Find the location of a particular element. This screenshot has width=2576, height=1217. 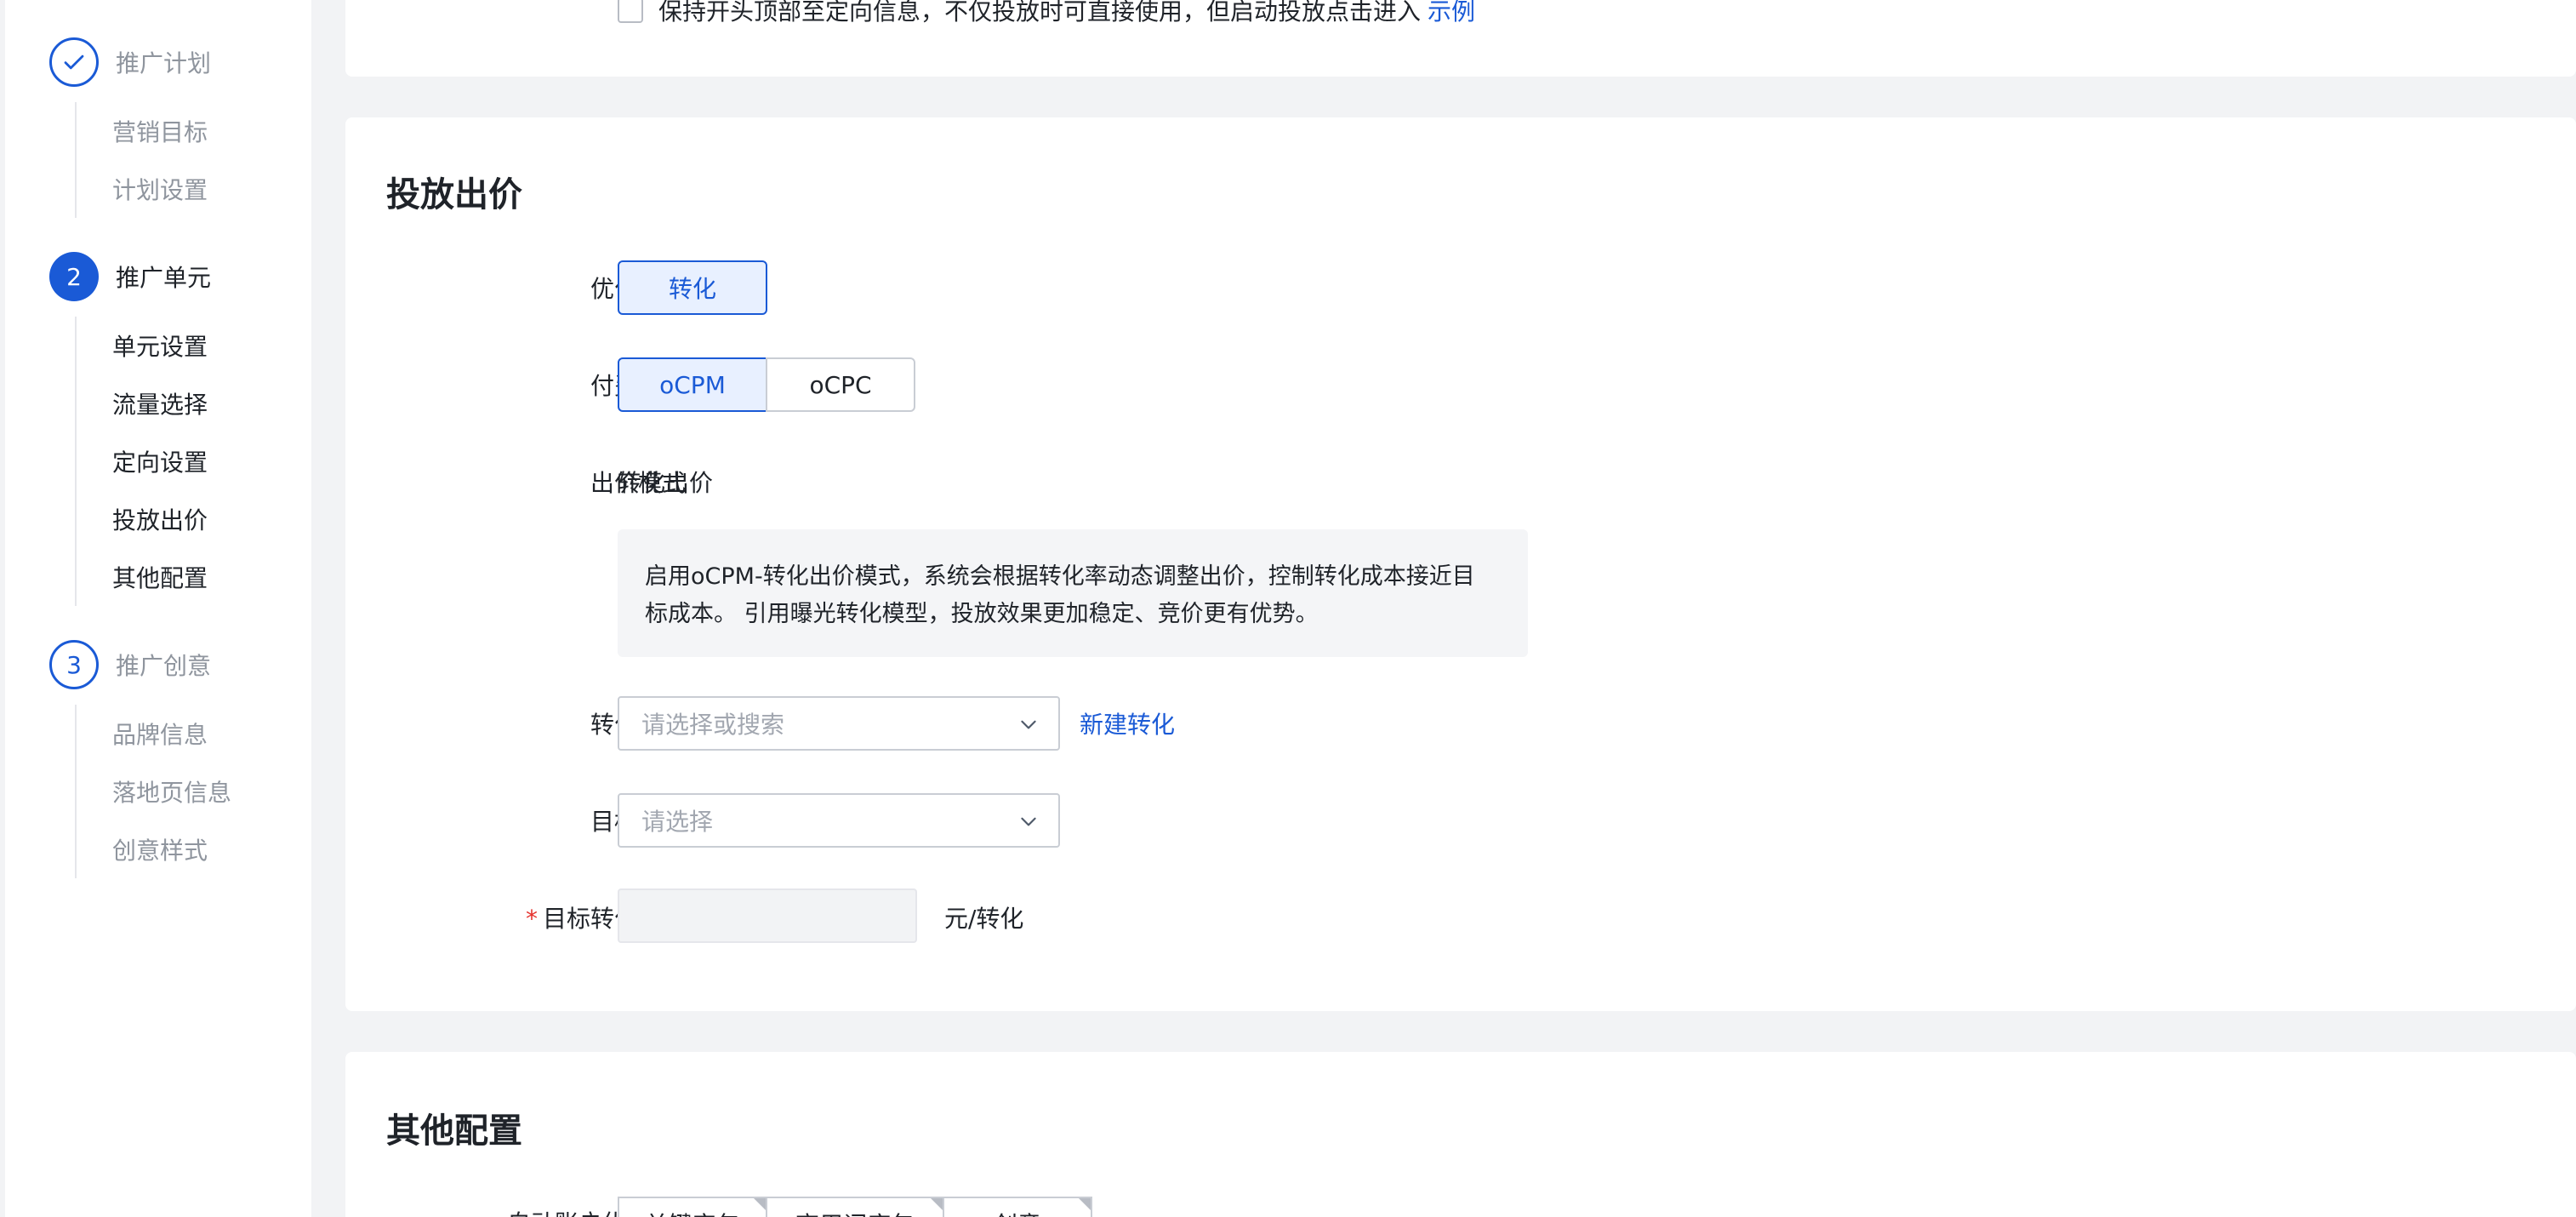

checkbox-row: 保持开头顶部至定向信息，不仅投放时可直接使用，但启动投放点击进入 示例 is located at coordinates (1046, 13).